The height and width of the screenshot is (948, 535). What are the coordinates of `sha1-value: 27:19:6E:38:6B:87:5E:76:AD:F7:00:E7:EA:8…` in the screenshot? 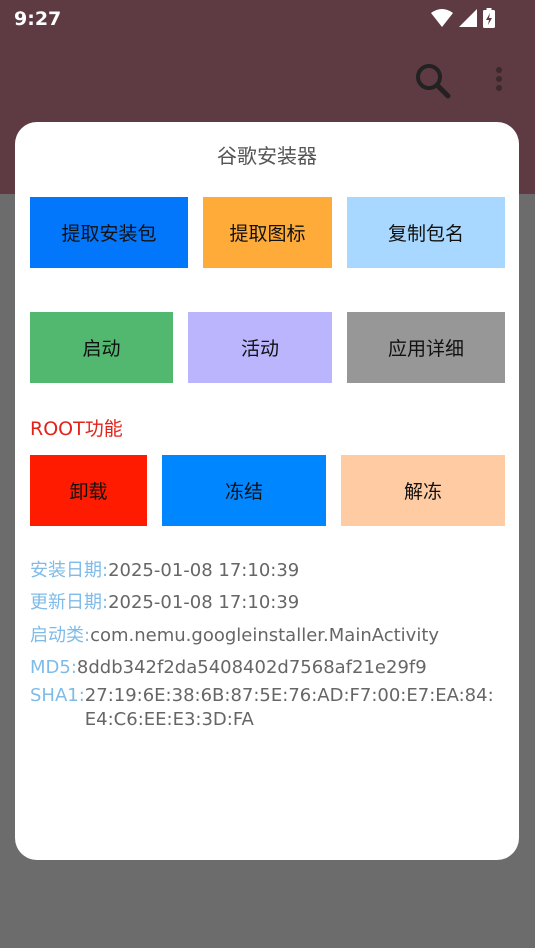 It's located at (289, 707).